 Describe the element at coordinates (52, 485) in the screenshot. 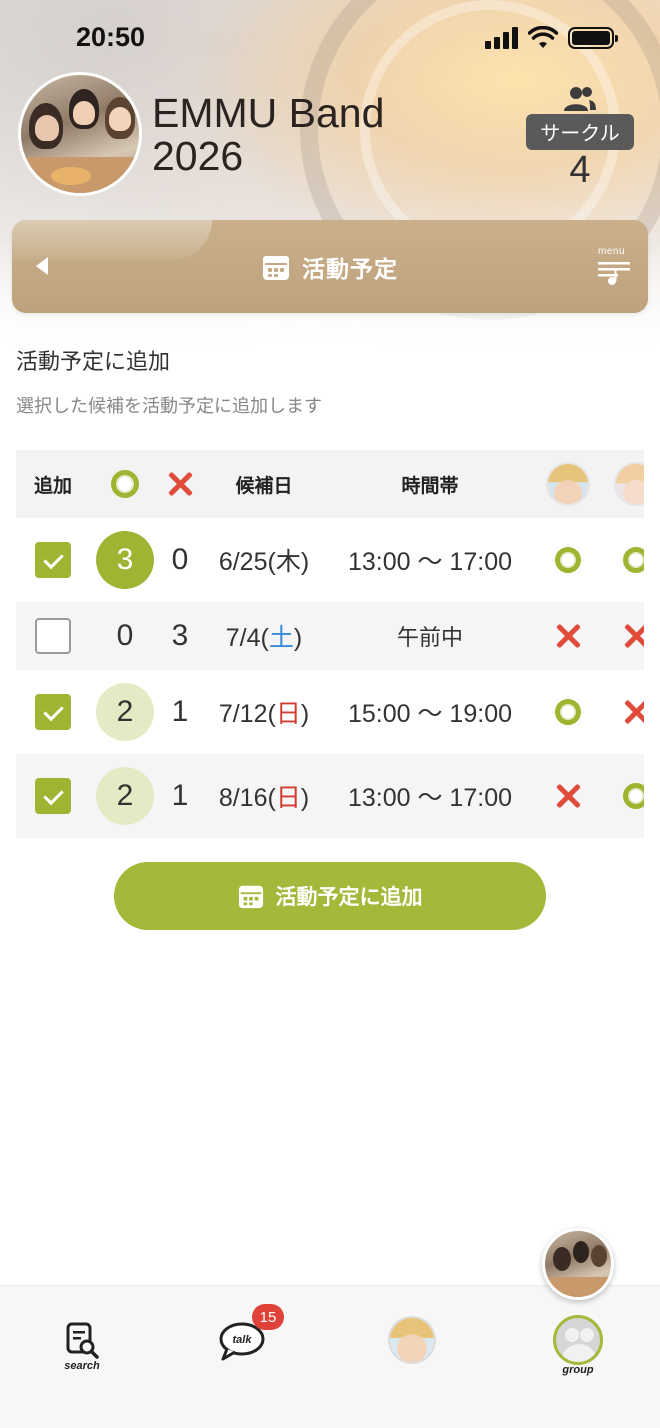

I see `header-add: 追加` at that location.